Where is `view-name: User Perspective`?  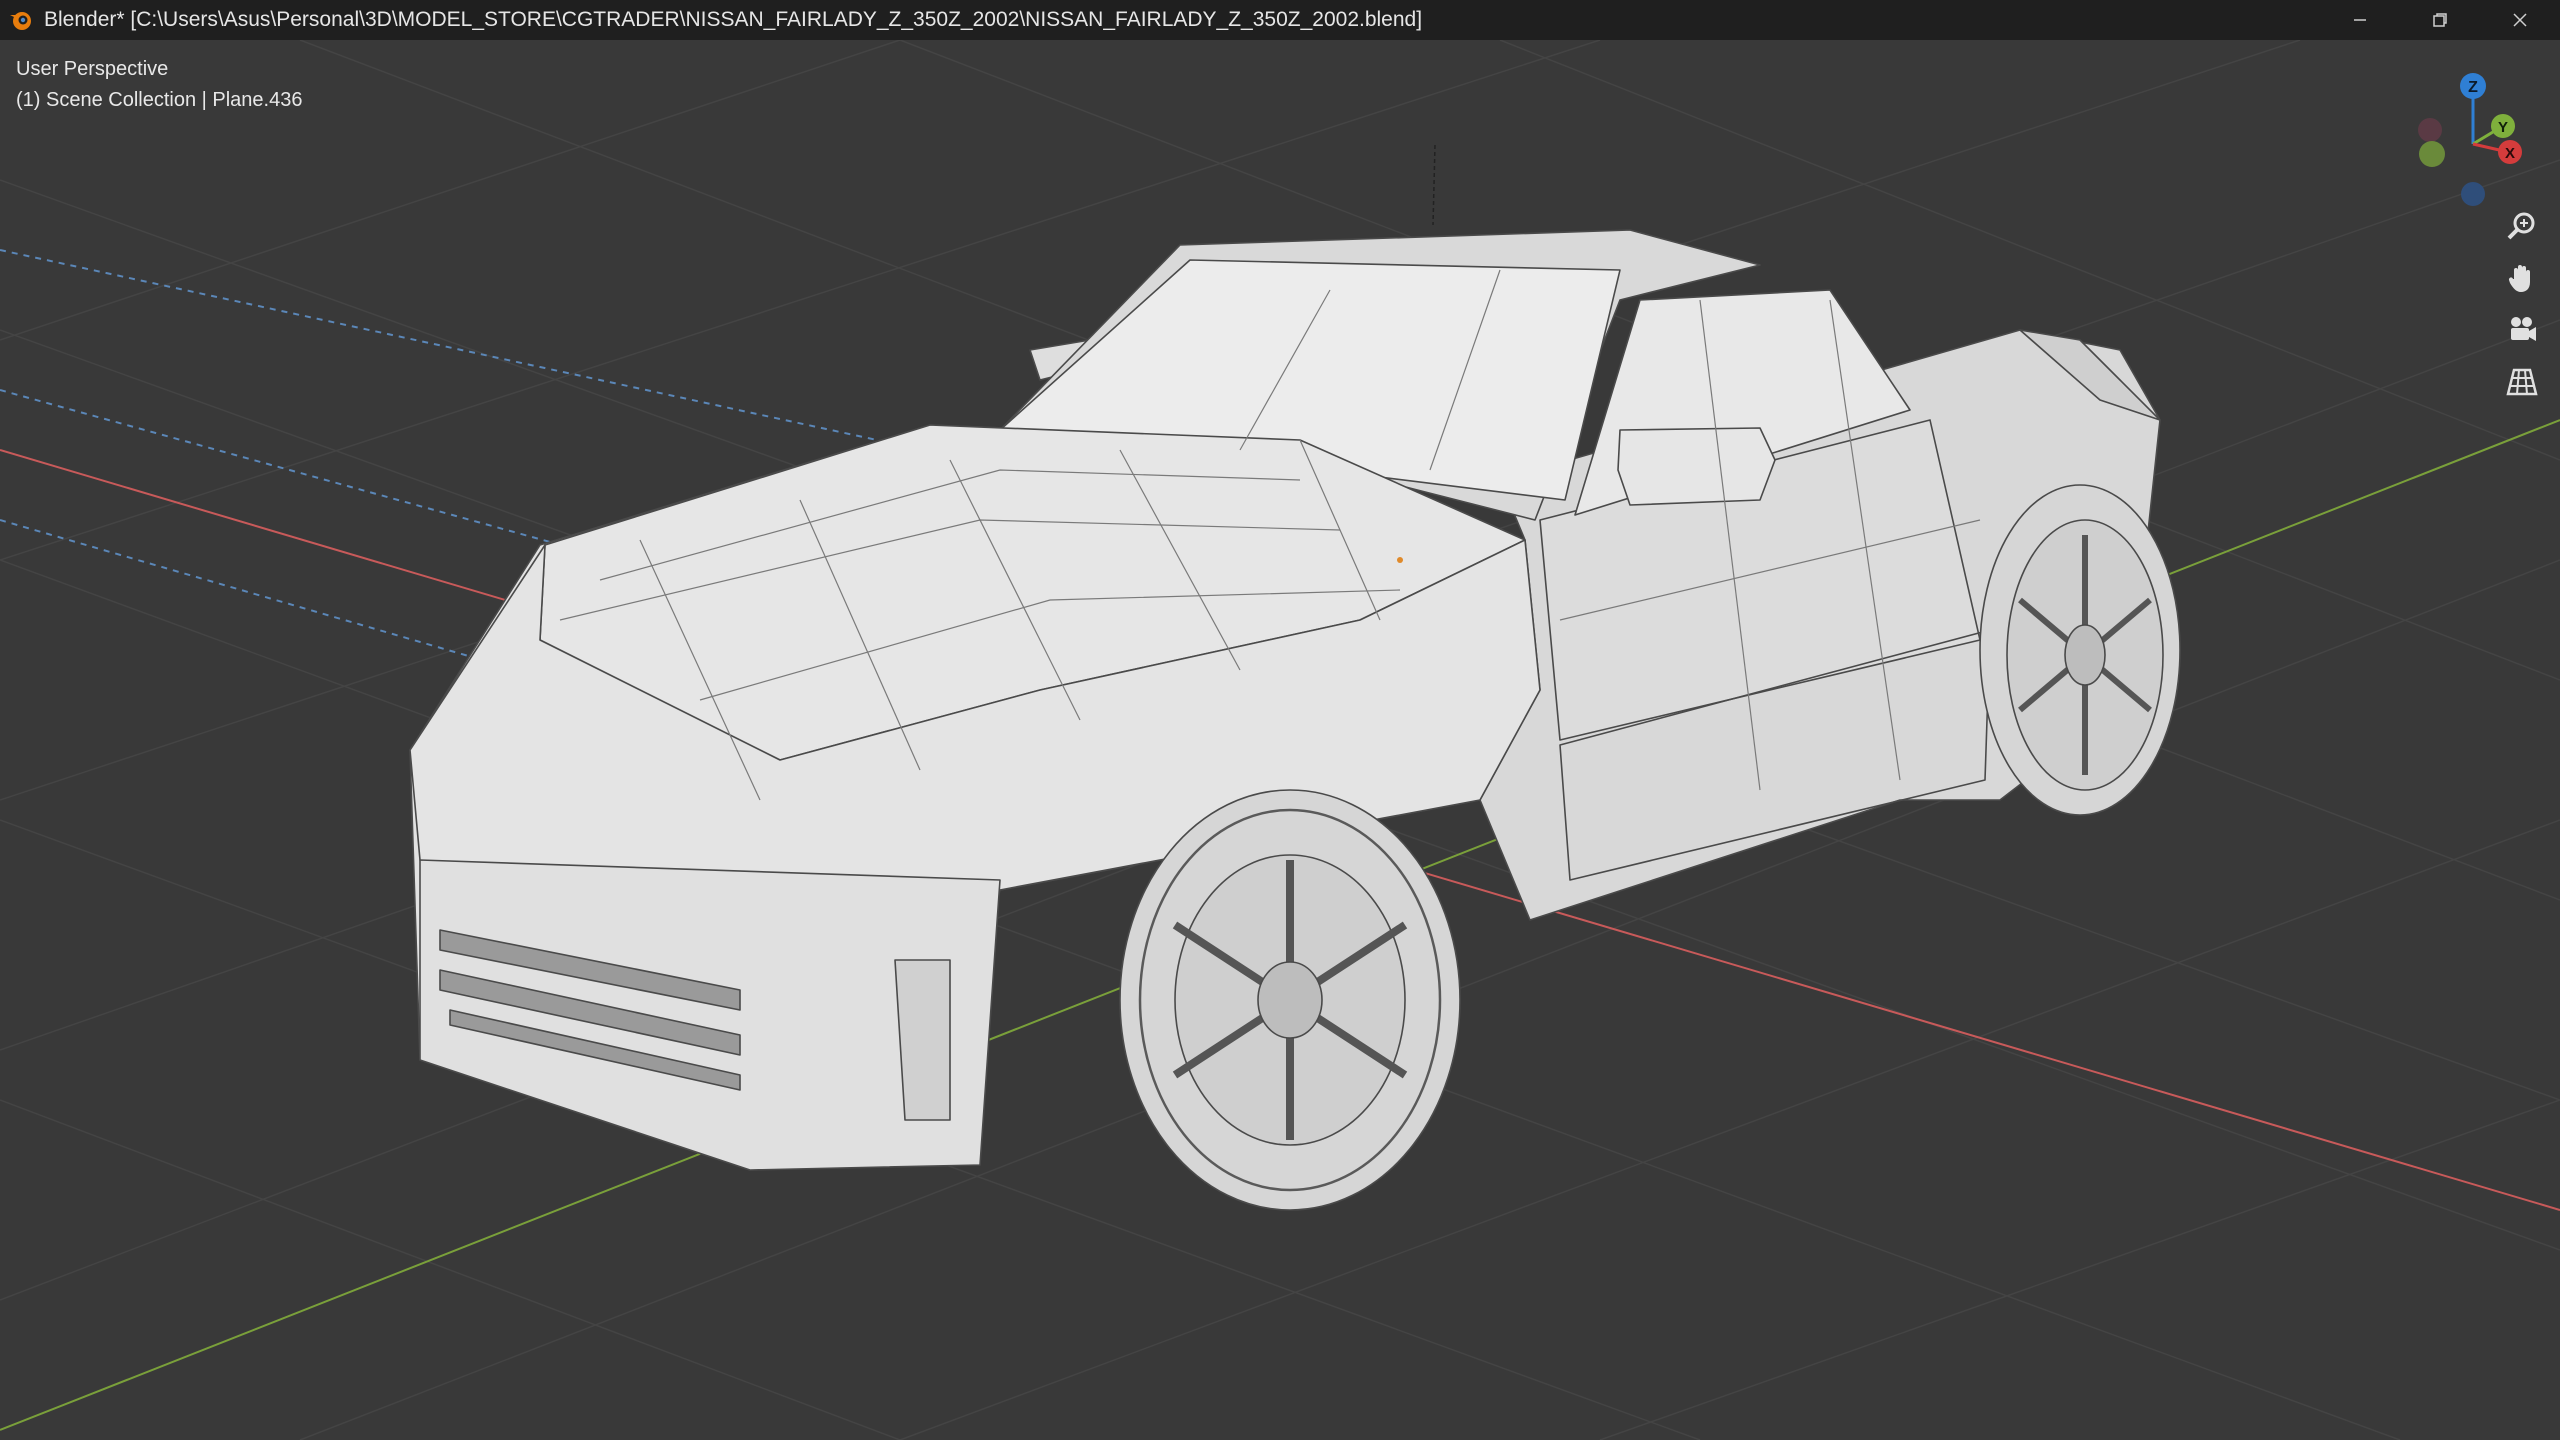
view-name: User Perspective is located at coordinates (92, 69).